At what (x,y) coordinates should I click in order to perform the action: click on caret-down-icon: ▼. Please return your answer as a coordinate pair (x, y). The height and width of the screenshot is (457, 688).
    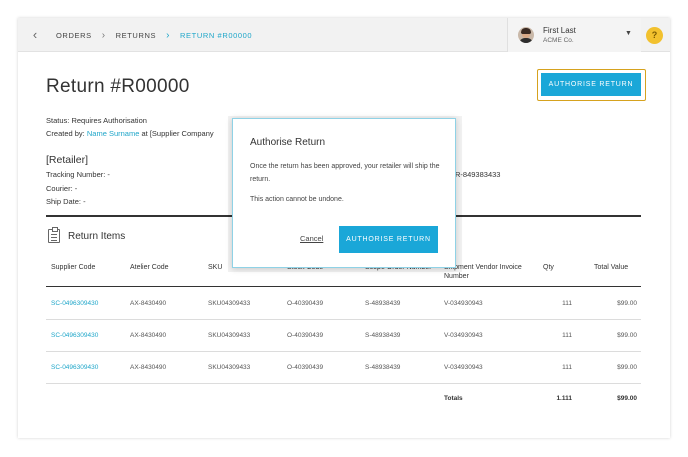
    Looking at the image, I should click on (628, 33).